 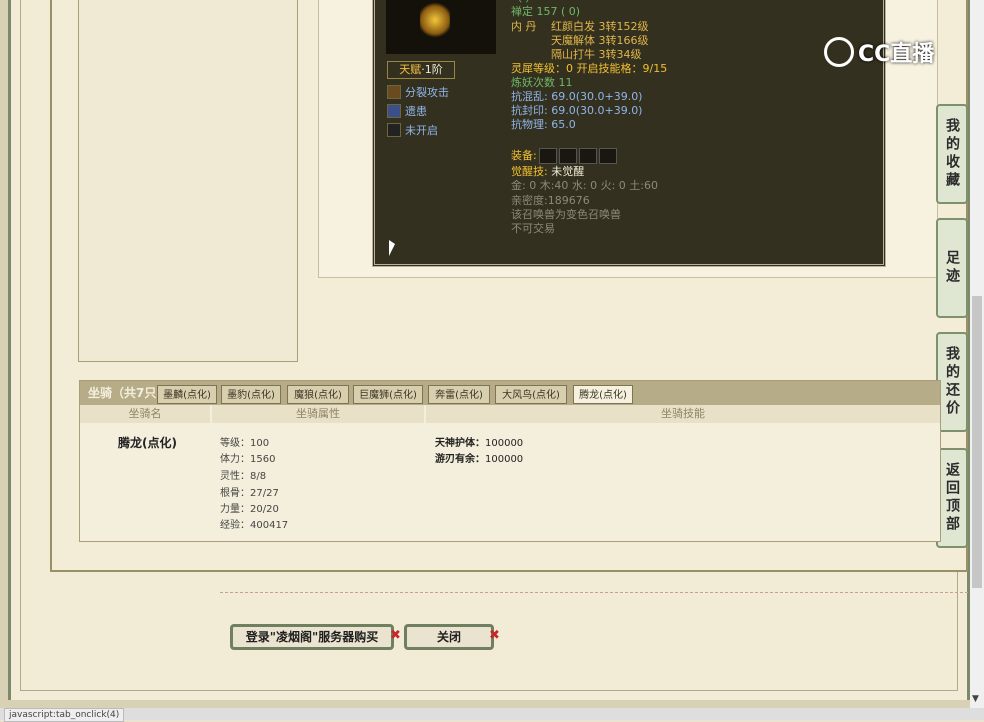 I want to click on talent-level: ·1阶, so click(x=432, y=69).